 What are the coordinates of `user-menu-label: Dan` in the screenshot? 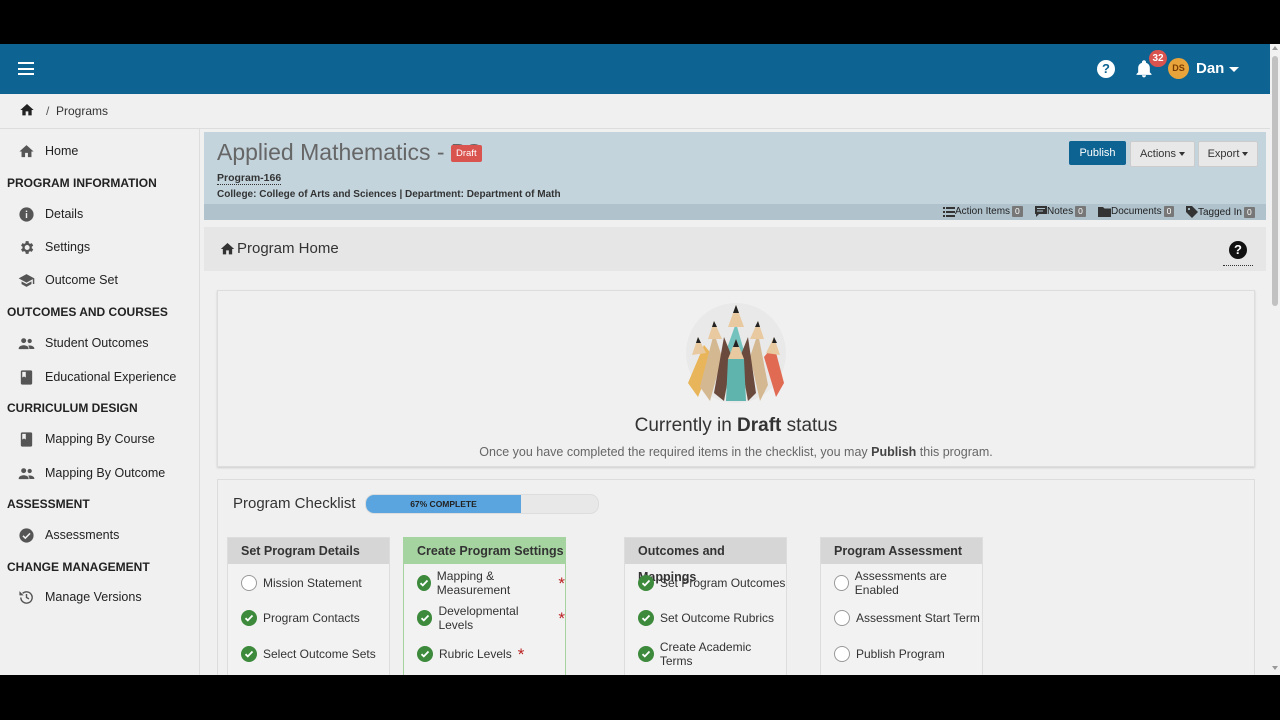 It's located at (1210, 68).